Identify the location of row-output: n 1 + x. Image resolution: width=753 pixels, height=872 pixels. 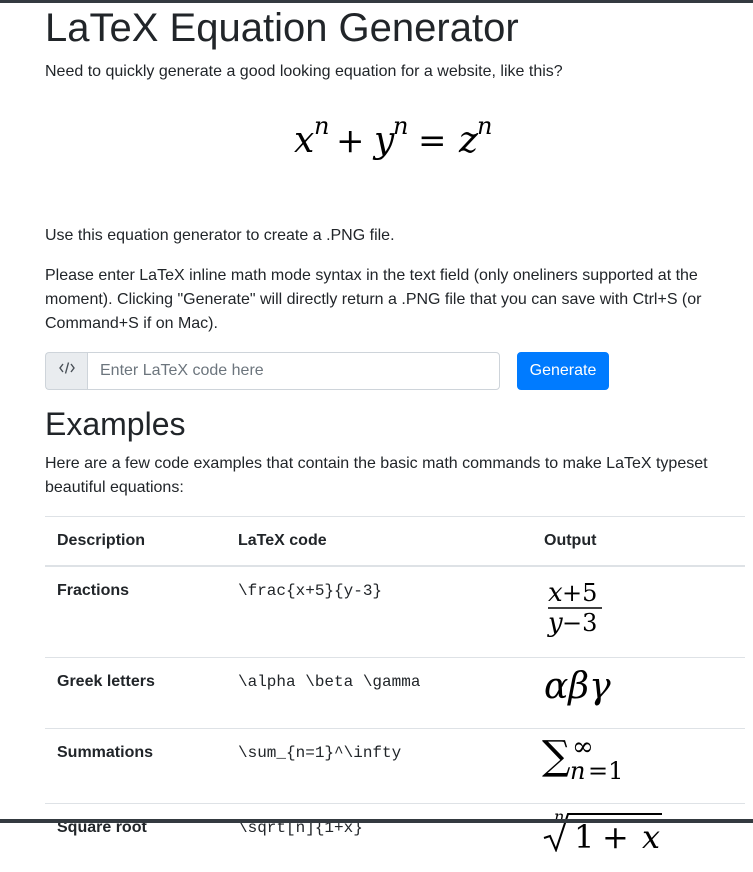
(638, 838).